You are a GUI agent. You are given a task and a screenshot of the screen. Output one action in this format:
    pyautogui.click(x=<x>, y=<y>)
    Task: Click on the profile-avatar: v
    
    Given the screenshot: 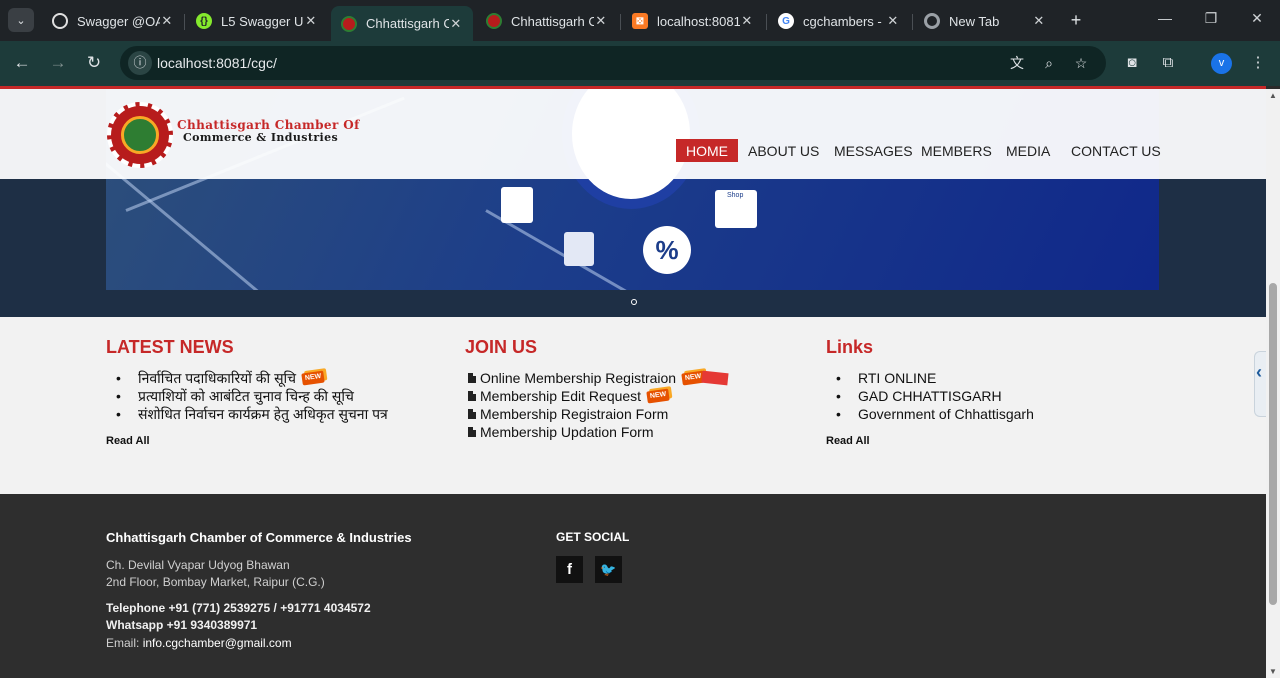 What is the action you would take?
    pyautogui.click(x=1221, y=63)
    